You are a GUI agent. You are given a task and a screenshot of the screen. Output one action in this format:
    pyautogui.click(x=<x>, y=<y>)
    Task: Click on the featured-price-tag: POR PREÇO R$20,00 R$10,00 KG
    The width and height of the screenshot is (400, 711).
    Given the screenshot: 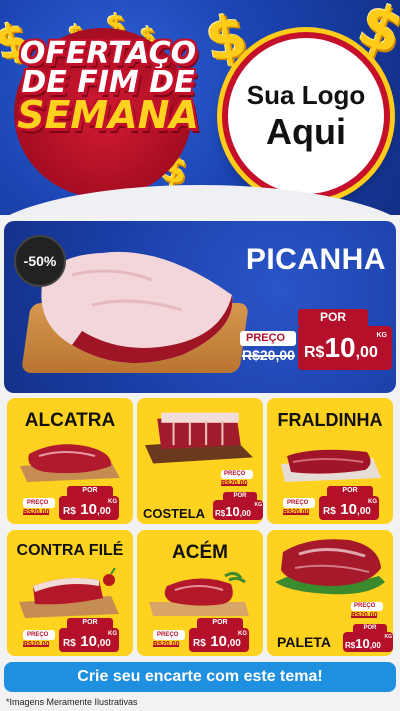 What is the action you would take?
    pyautogui.click(x=316, y=341)
    